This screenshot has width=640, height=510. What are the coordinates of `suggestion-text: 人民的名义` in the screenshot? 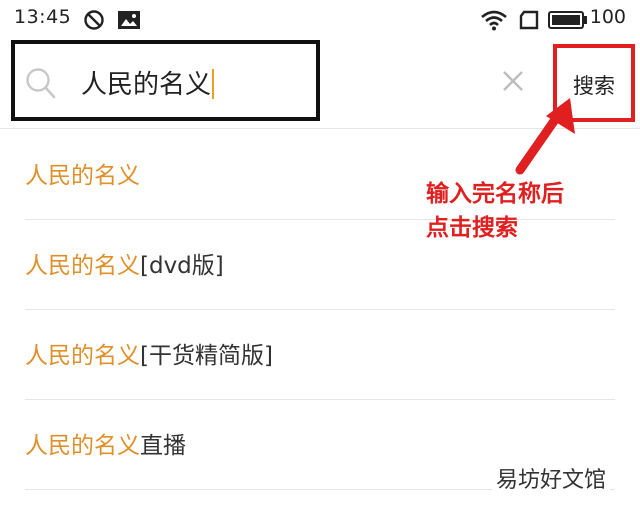 It's located at (82, 173).